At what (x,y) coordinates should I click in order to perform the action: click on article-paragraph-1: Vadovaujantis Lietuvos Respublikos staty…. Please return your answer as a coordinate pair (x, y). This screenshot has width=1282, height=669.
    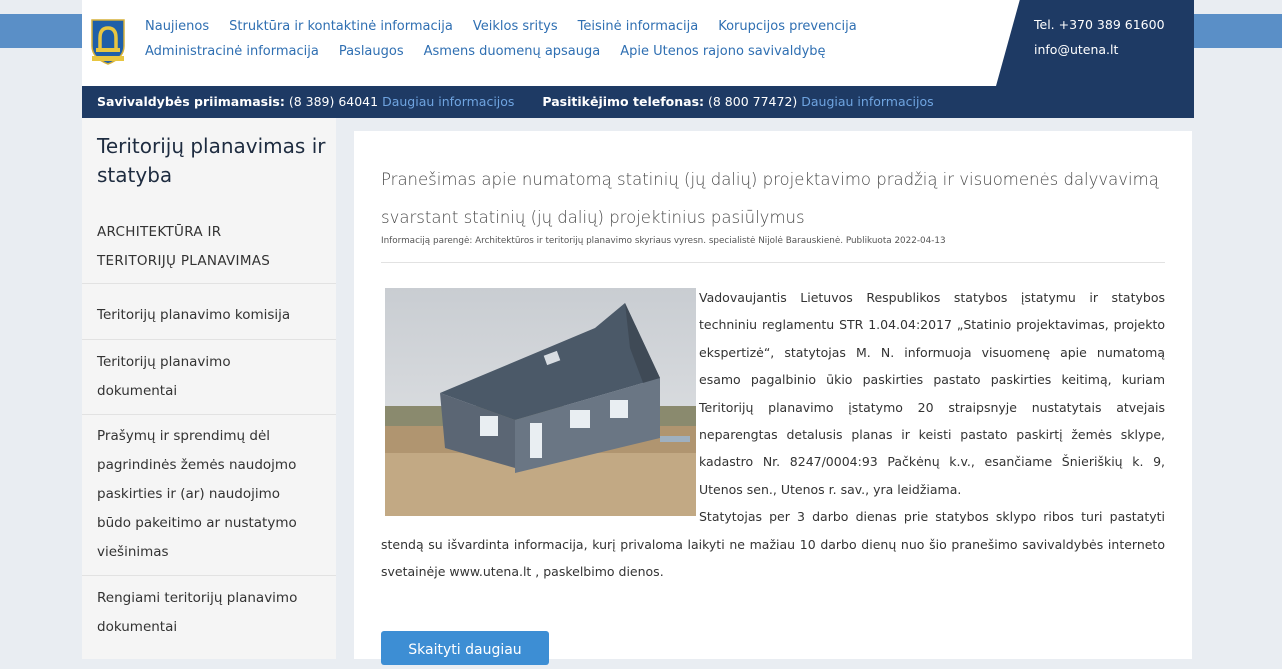
    Looking at the image, I should click on (932, 393).